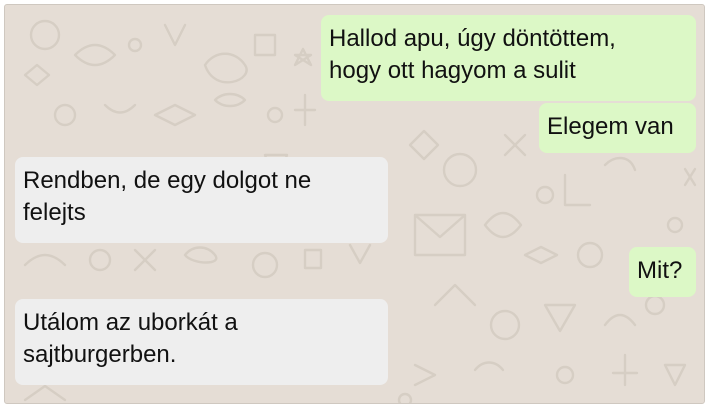 Image resolution: width=709 pixels, height=409 pixels. What do you see at coordinates (452, 70) in the screenshot?
I see `message-text-line: hogy ott hagyom a sulit` at bounding box center [452, 70].